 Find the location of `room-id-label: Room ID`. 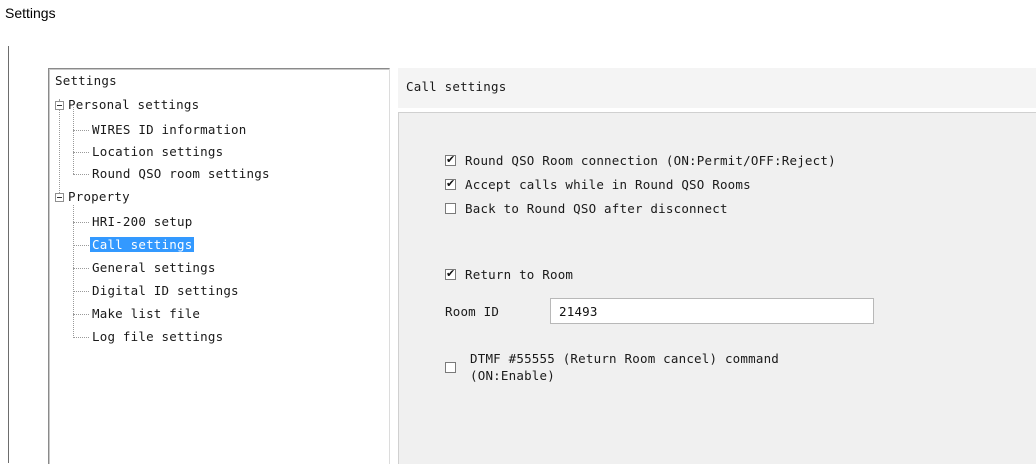

room-id-label: Room ID is located at coordinates (472, 311).